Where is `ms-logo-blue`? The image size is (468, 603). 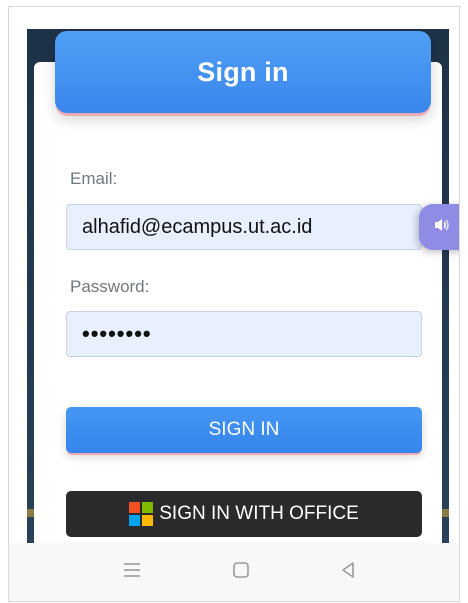
ms-logo-blue is located at coordinates (135, 520).